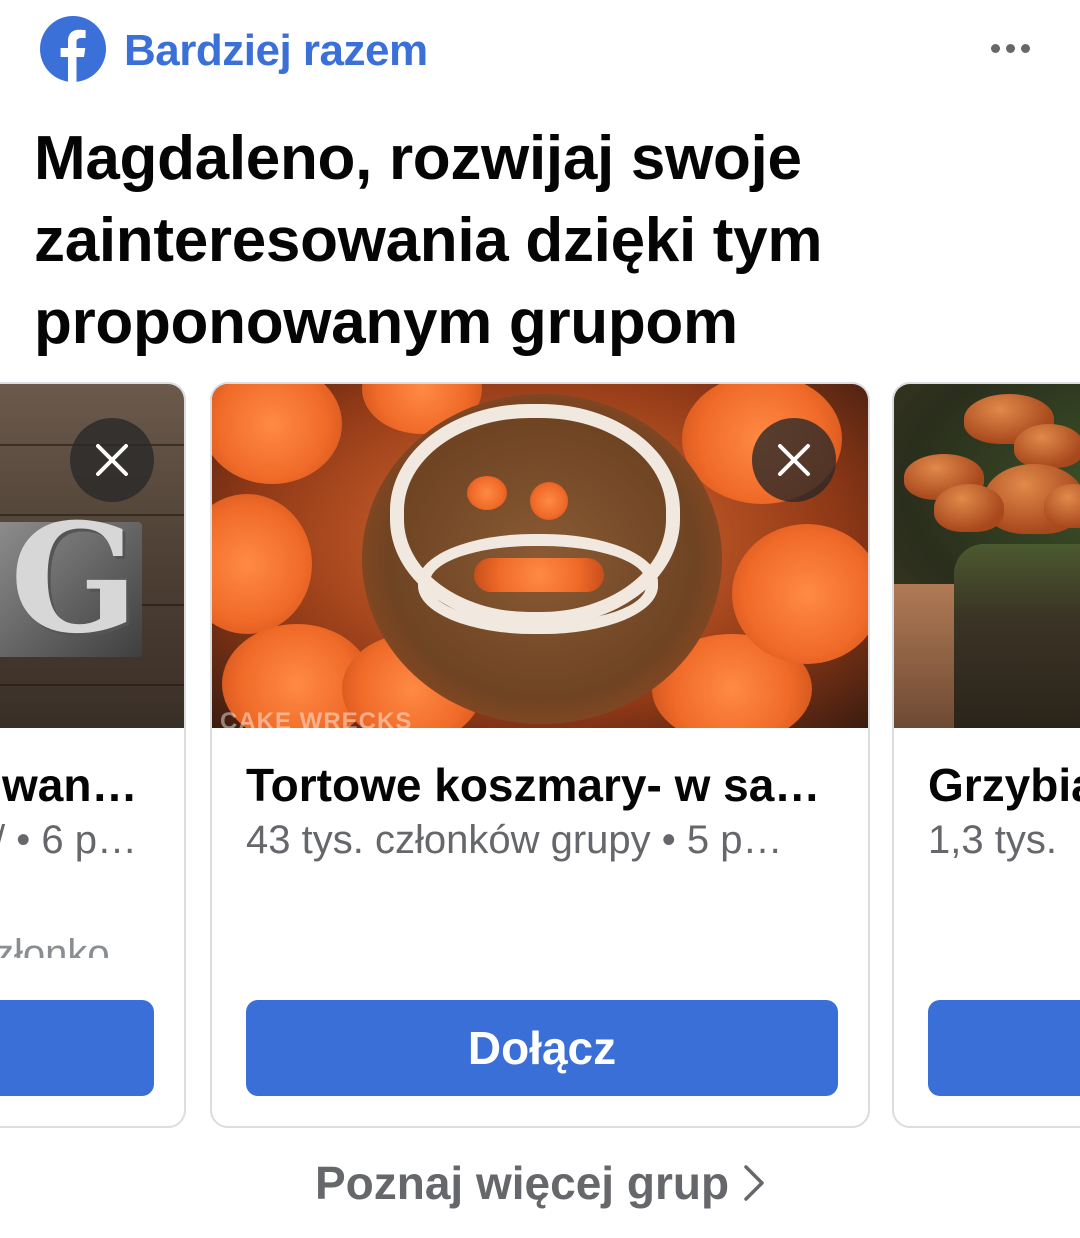 The height and width of the screenshot is (1238, 1080). Describe the element at coordinates (93, 755) in the screenshot. I see `group-card: G wan… / • 6 p… złonko` at that location.